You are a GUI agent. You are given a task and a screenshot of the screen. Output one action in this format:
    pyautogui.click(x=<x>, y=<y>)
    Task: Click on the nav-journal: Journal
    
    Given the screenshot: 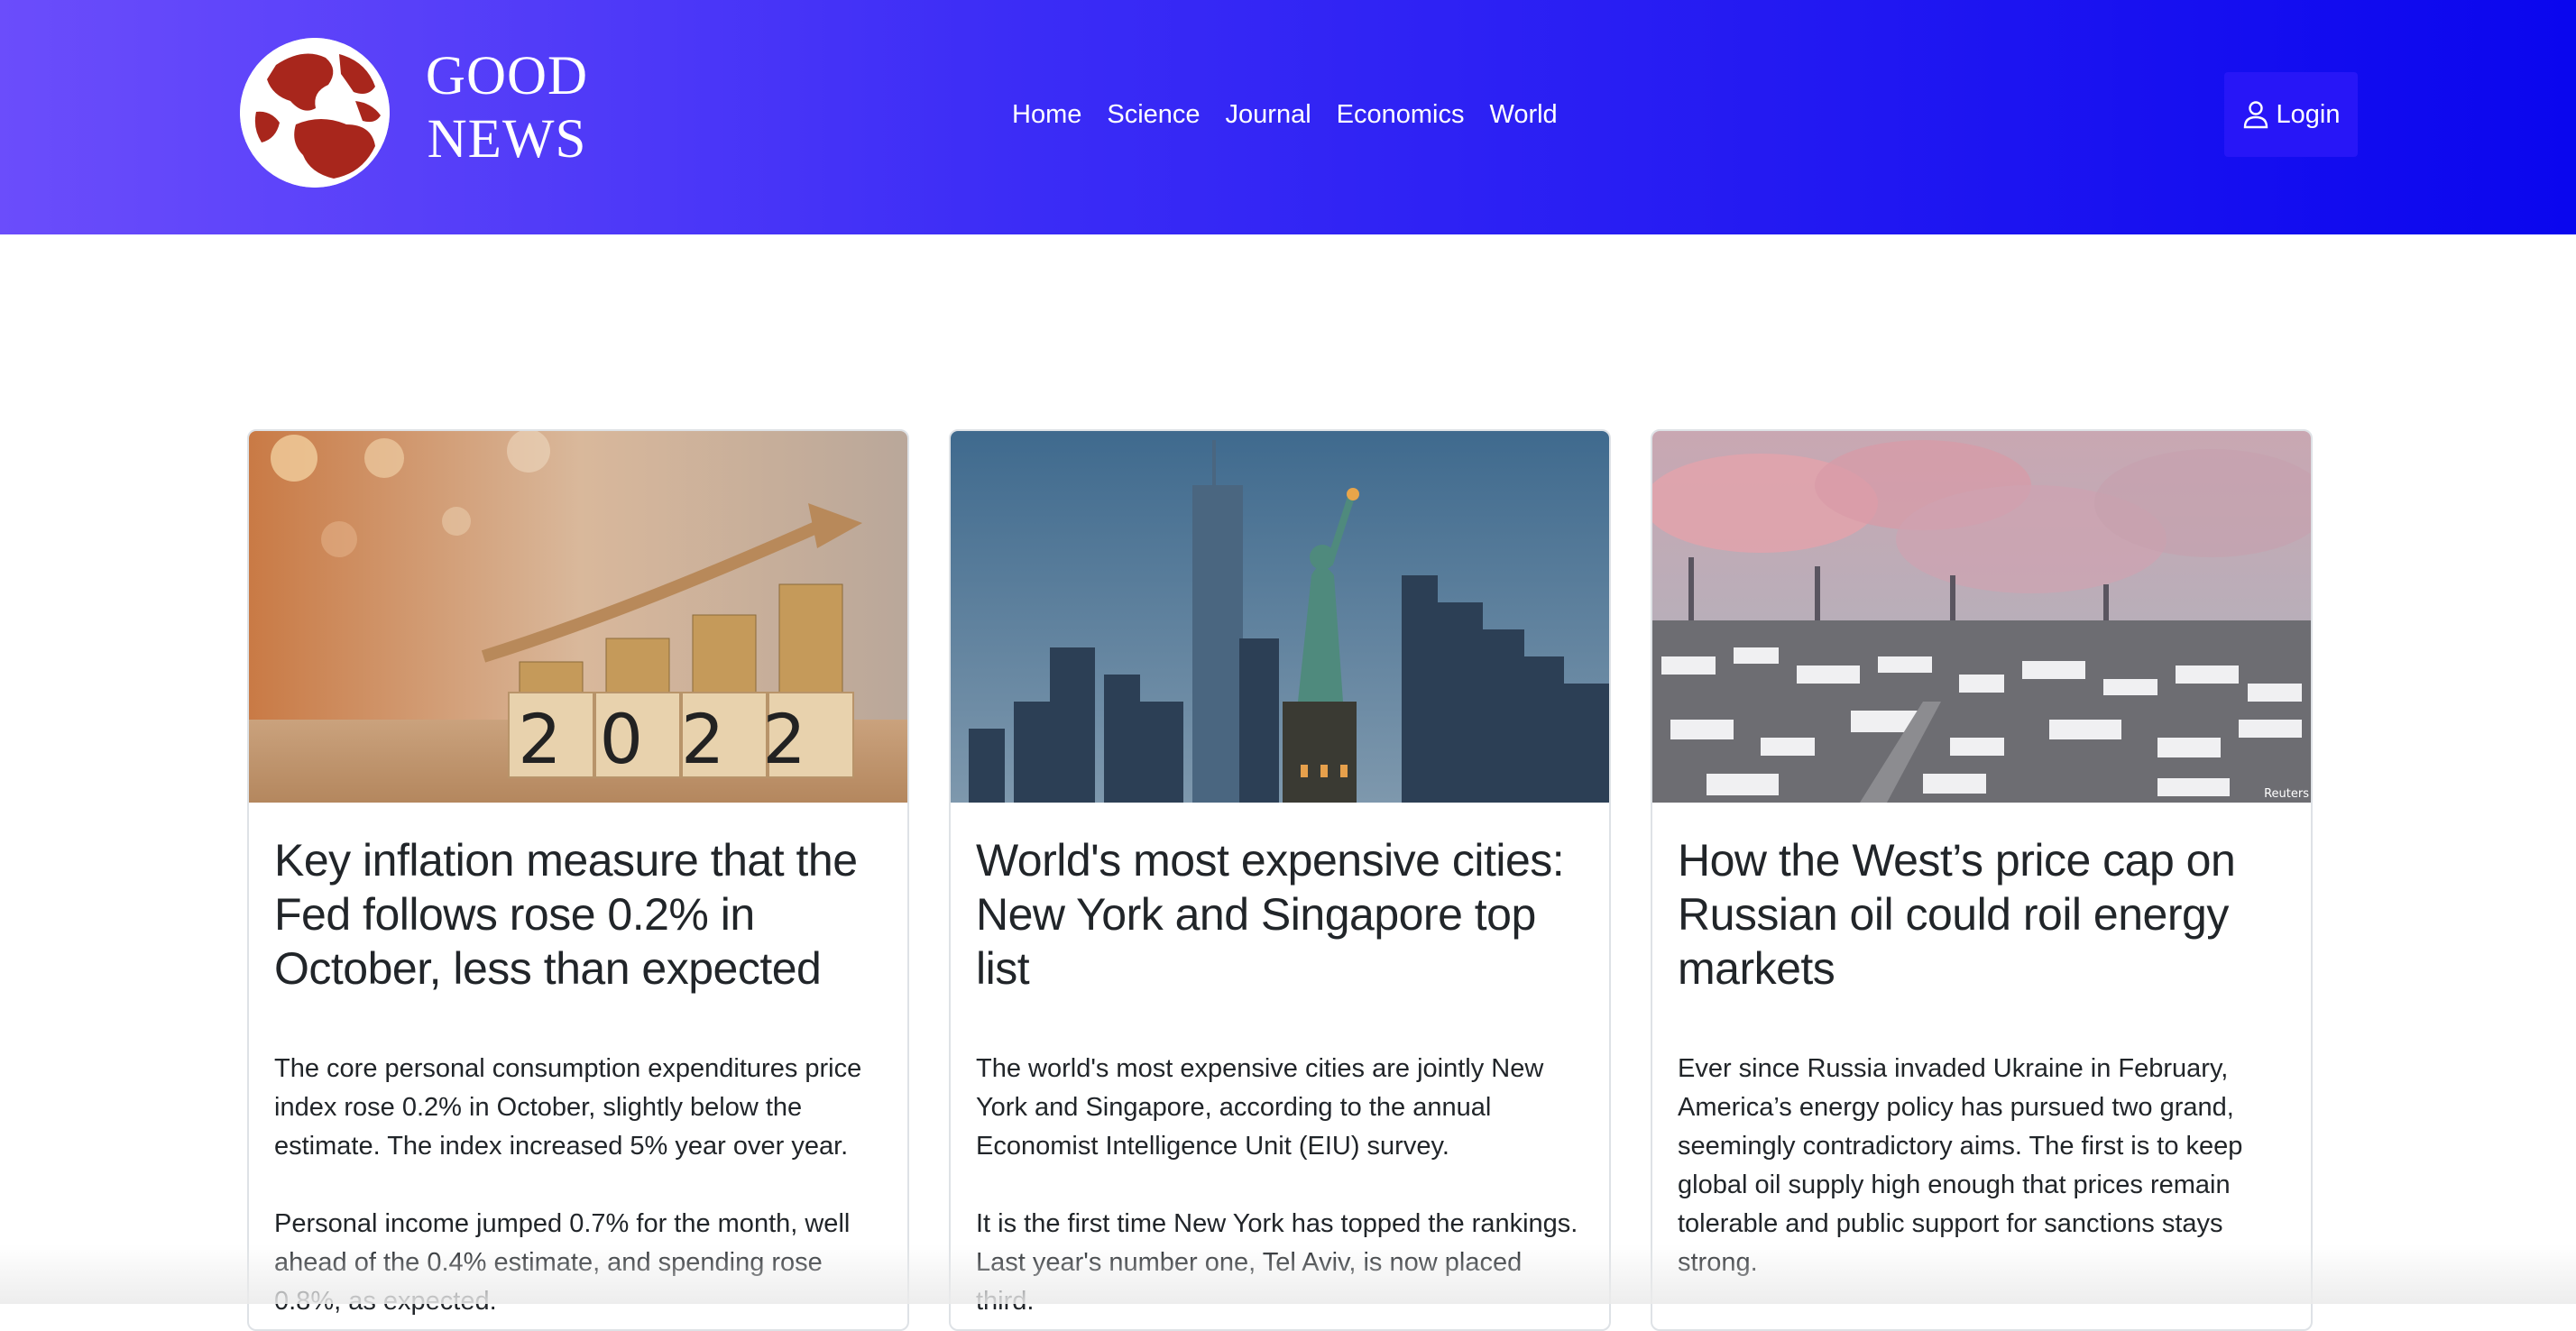 What is the action you would take?
    pyautogui.click(x=1268, y=114)
    